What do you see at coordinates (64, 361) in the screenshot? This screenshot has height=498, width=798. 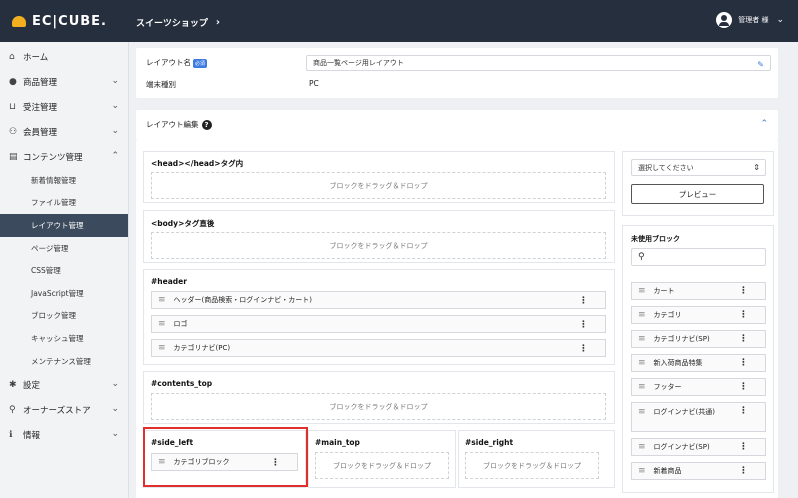 I see `sidebar-subitem-maintenance: メンテナンス管理` at bounding box center [64, 361].